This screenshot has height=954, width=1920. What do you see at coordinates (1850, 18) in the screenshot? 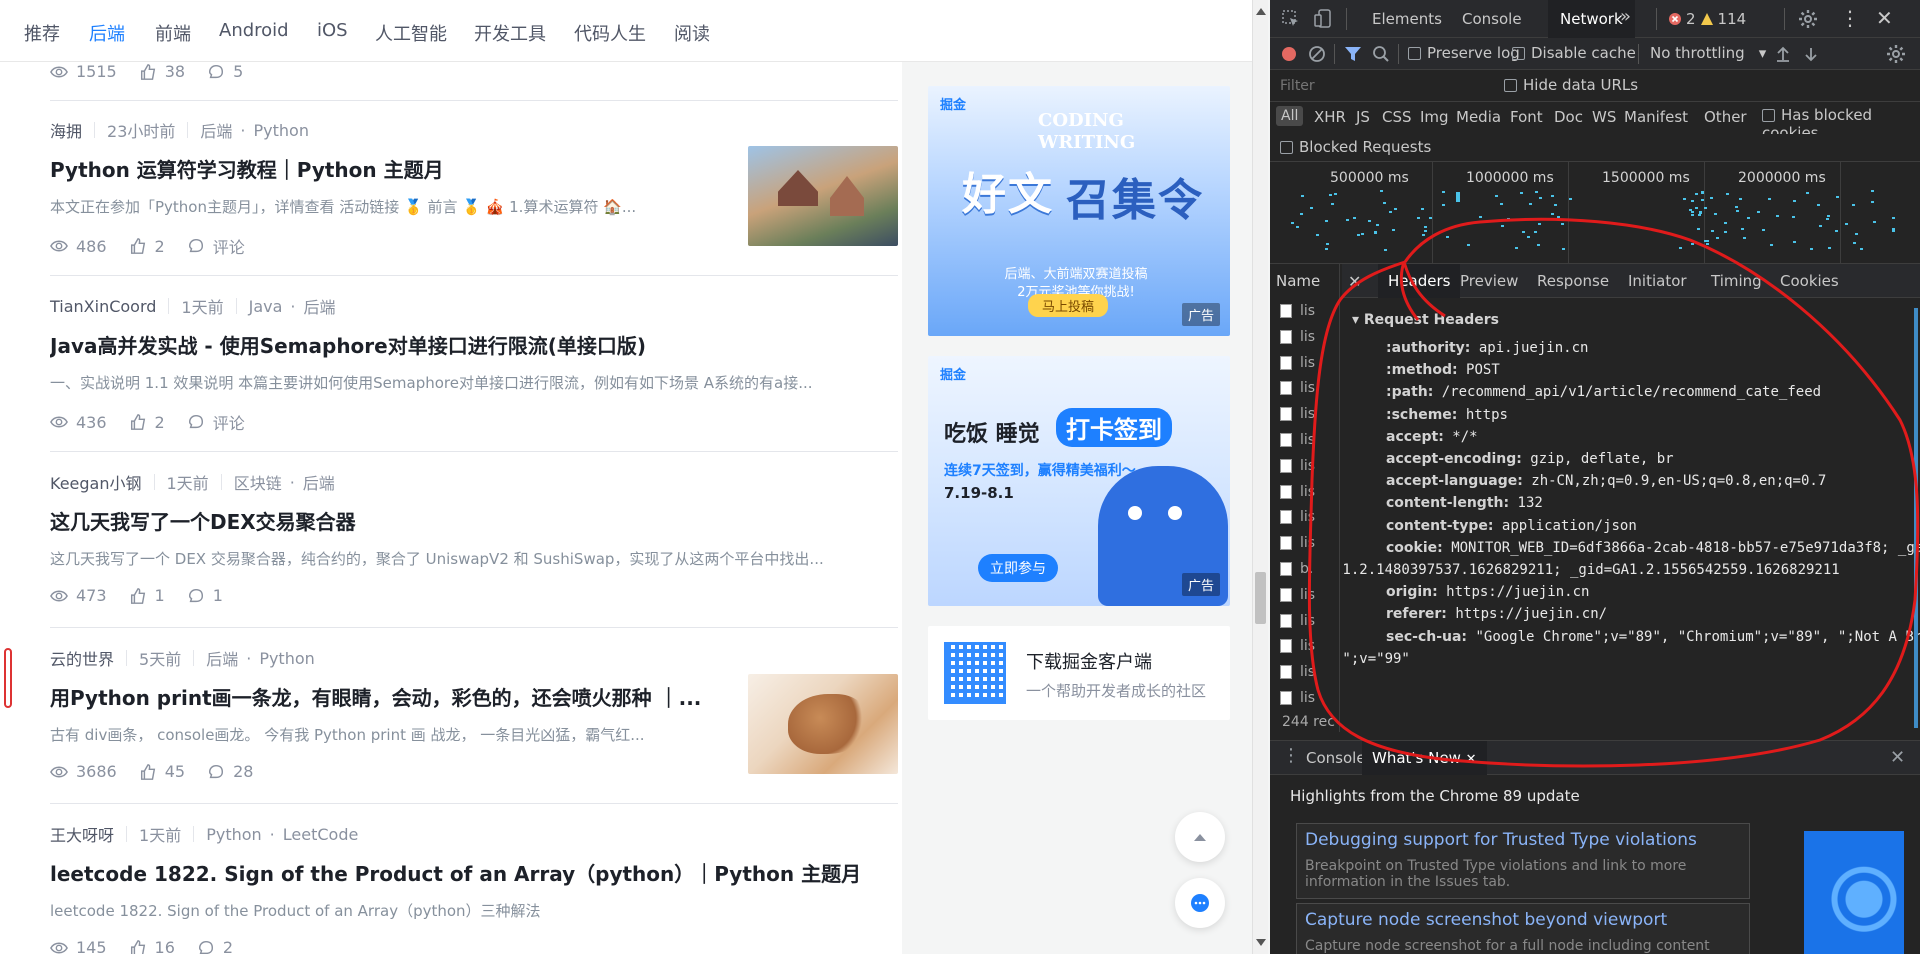
I see `more-options-kebab-icon: ⋮` at bounding box center [1850, 18].